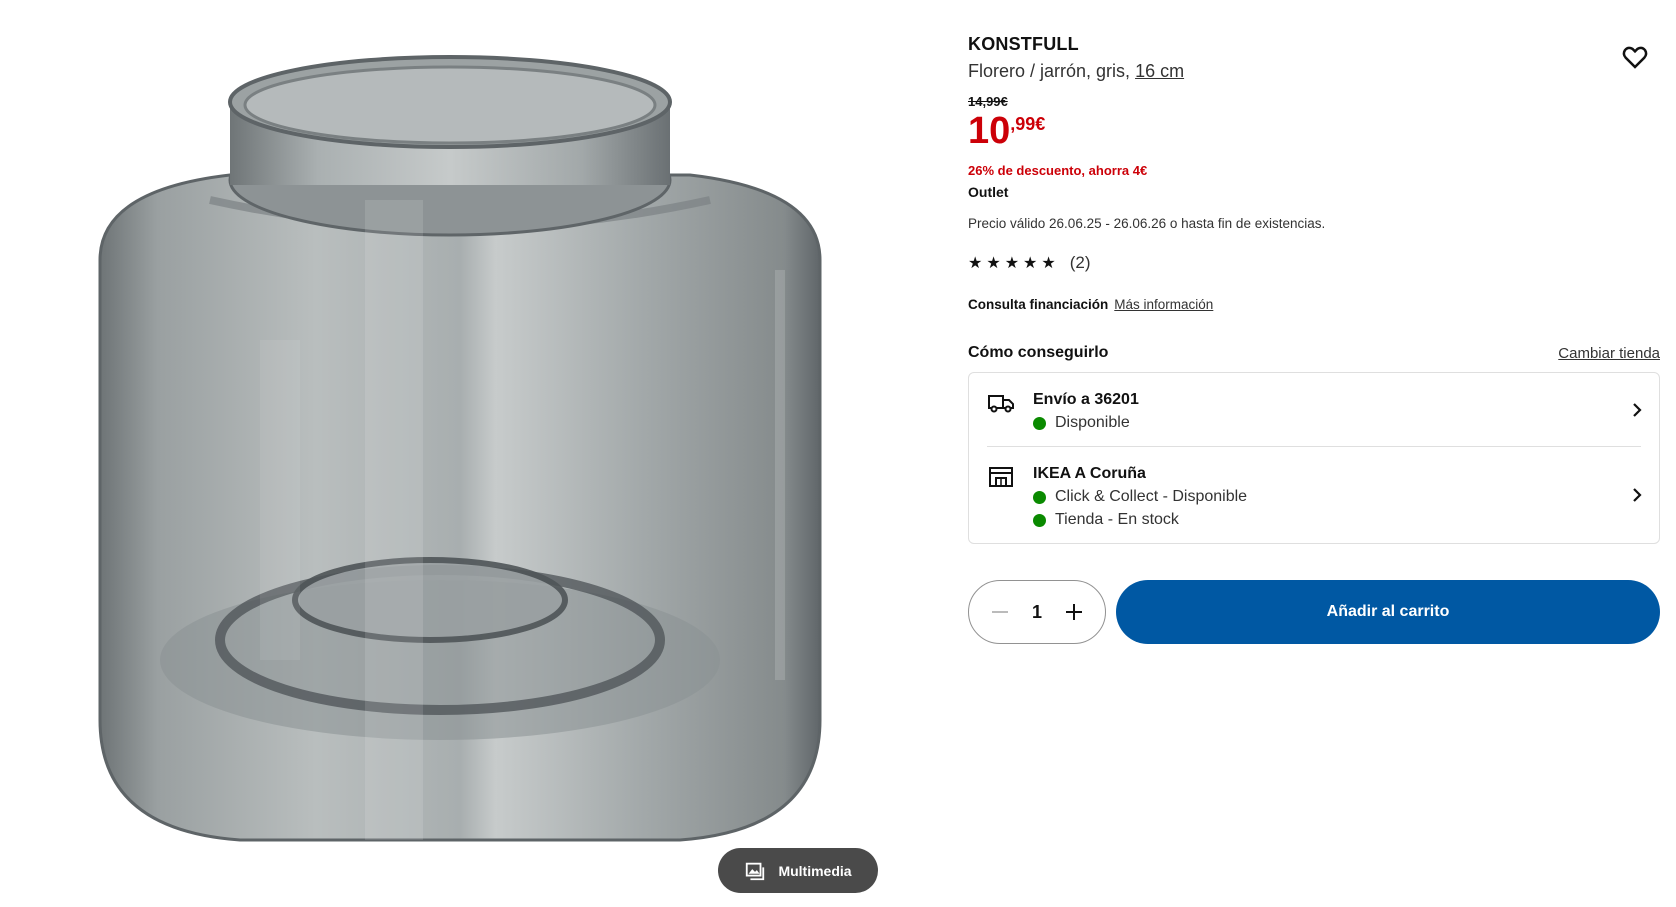  What do you see at coordinates (1314, 263) in the screenshot?
I see `rating: ★ ★ ★ ★ ★ (2)` at bounding box center [1314, 263].